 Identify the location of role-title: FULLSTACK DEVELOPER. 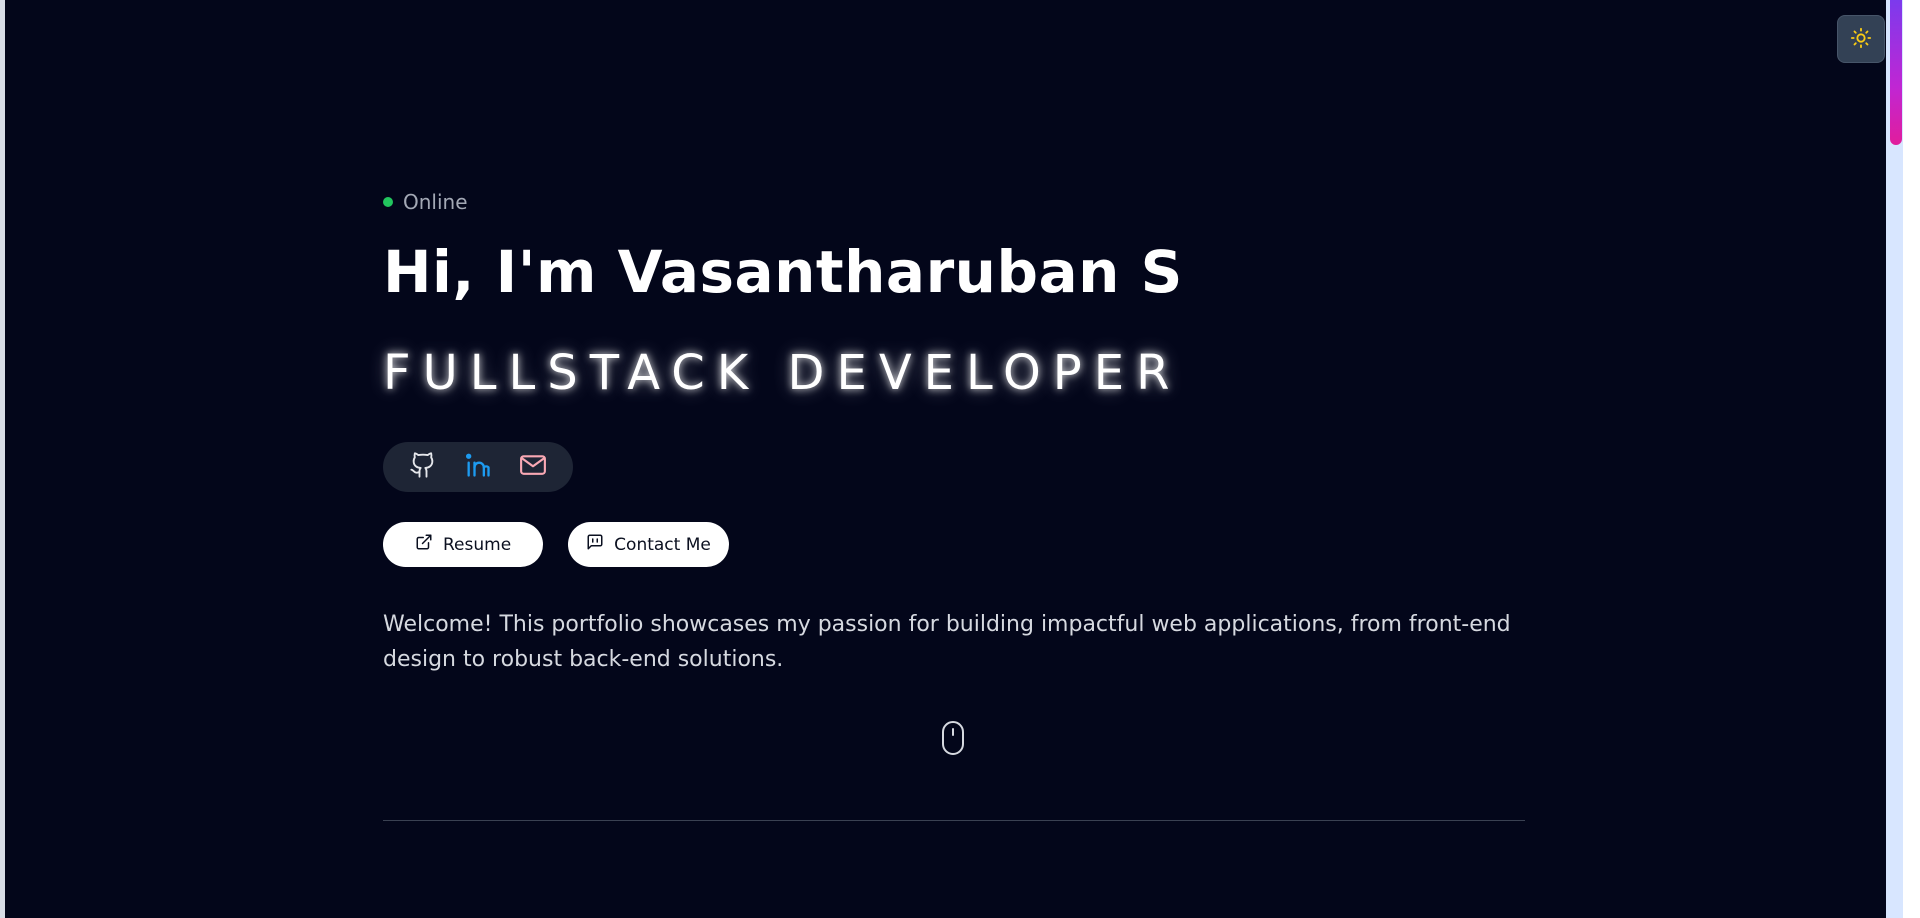
(782, 373).